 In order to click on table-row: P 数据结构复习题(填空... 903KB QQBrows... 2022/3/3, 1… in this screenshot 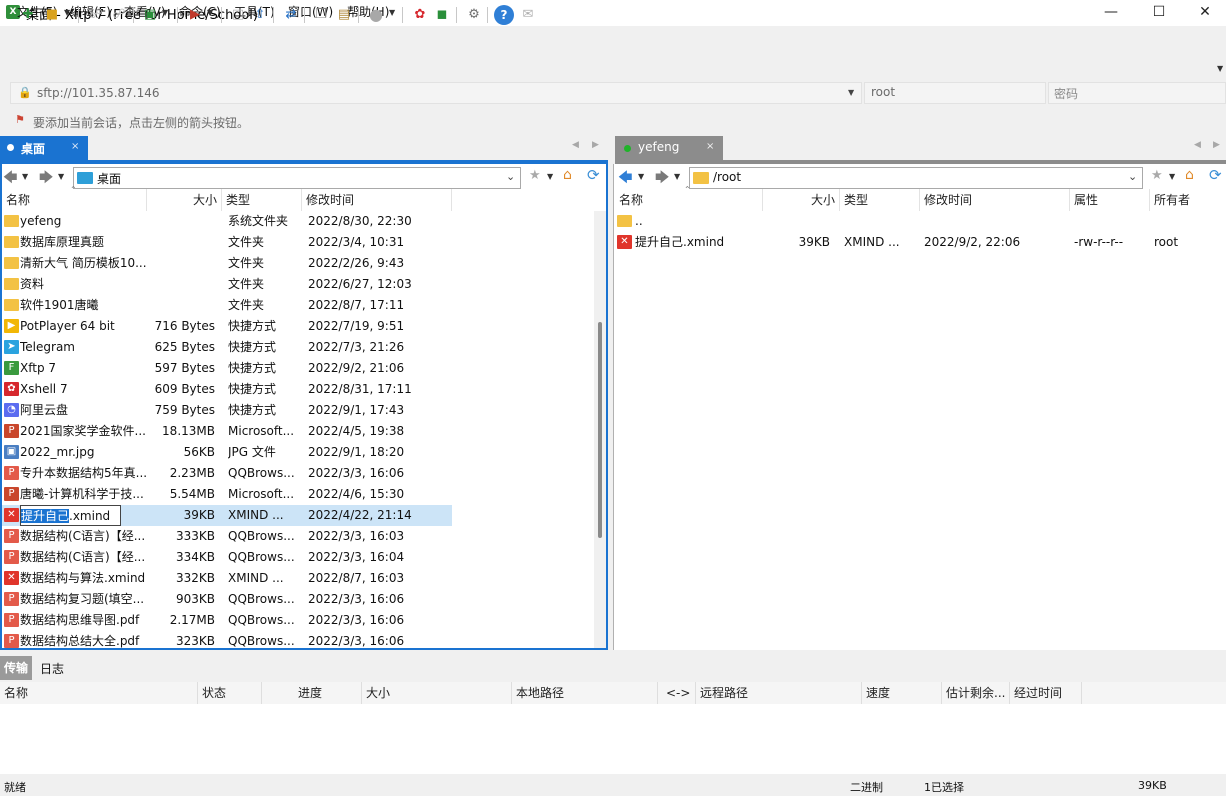, I will do `click(227, 599)`.